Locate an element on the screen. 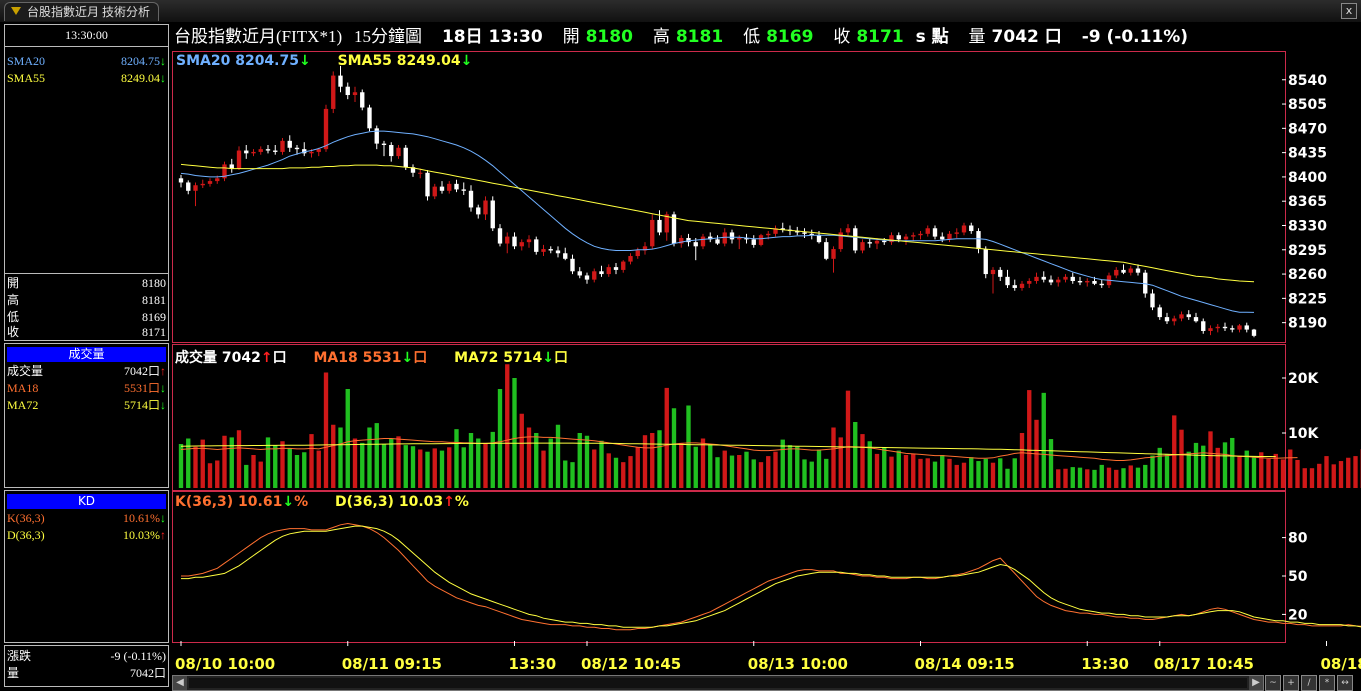 The width and height of the screenshot is (1361, 691). price-axis-label: 8225 is located at coordinates (1307, 299).